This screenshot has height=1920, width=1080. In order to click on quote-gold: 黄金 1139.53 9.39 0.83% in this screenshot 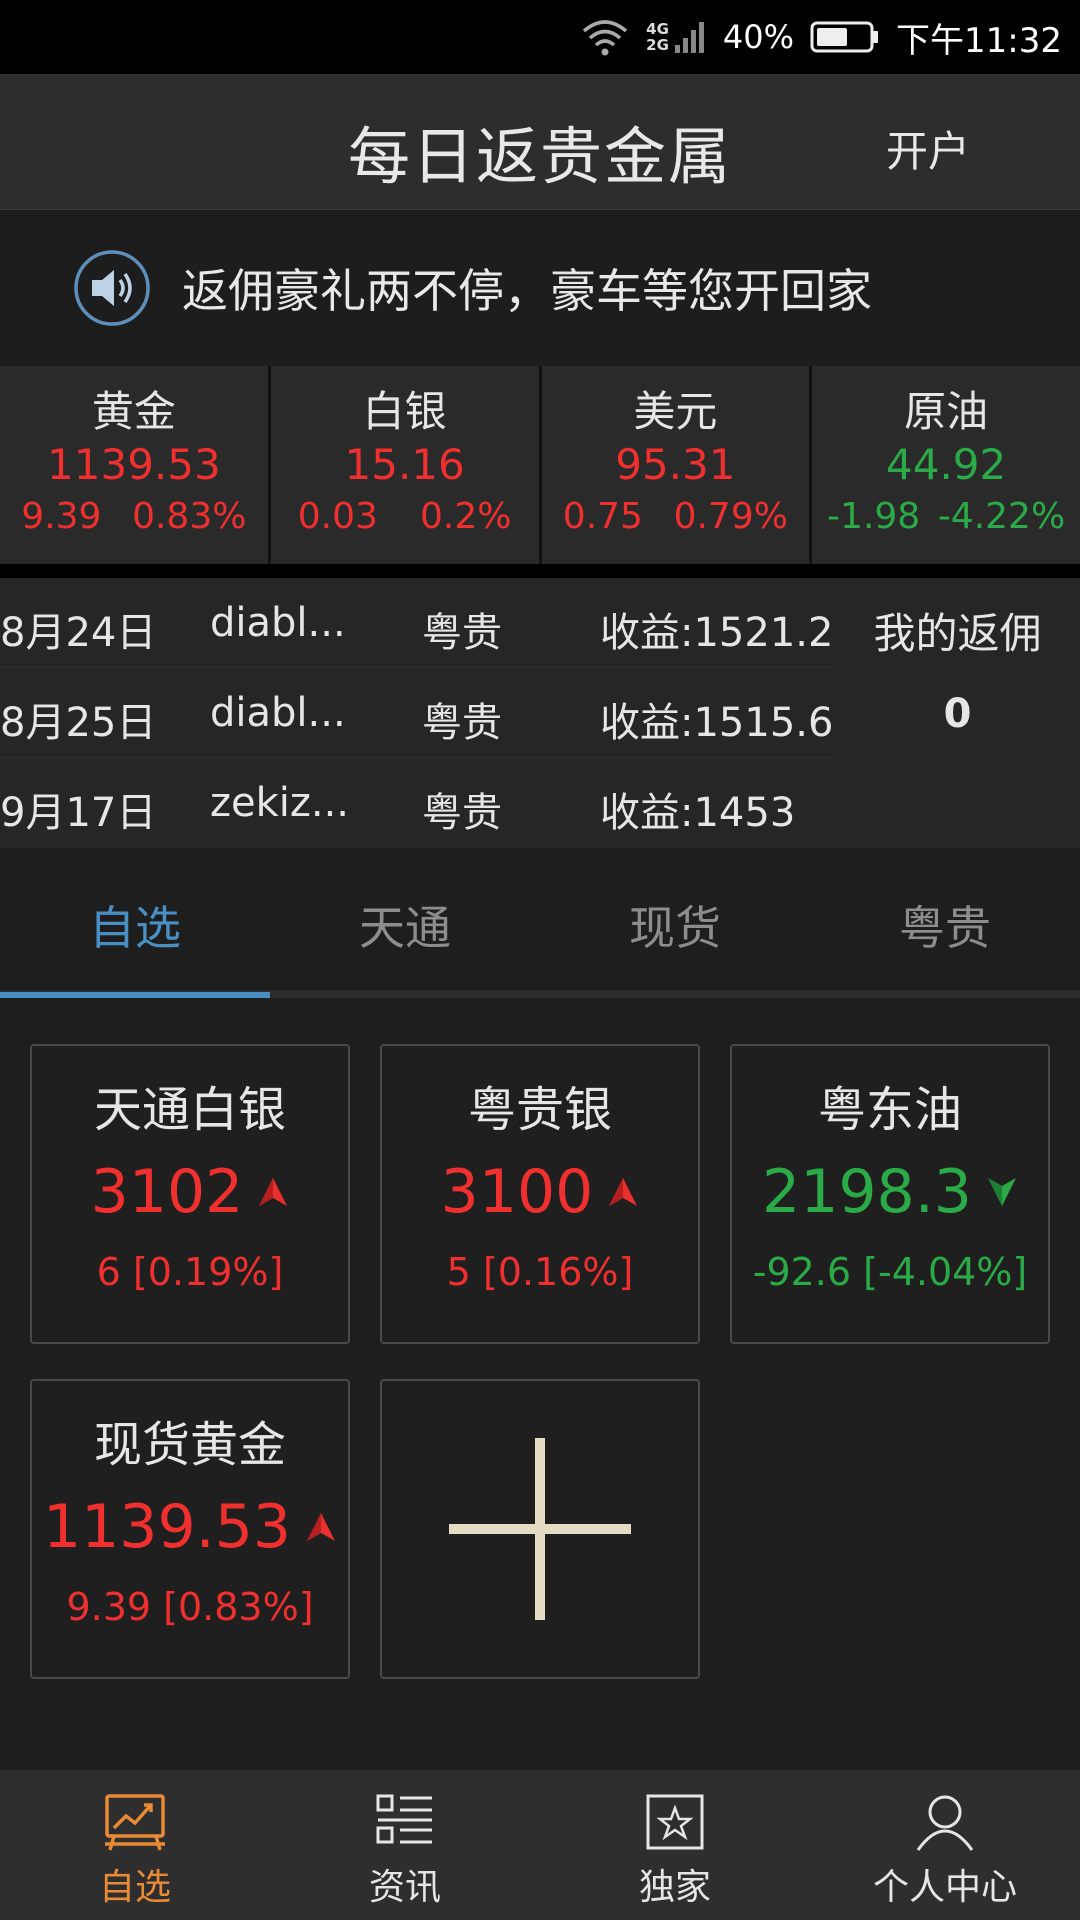, I will do `click(134, 465)`.